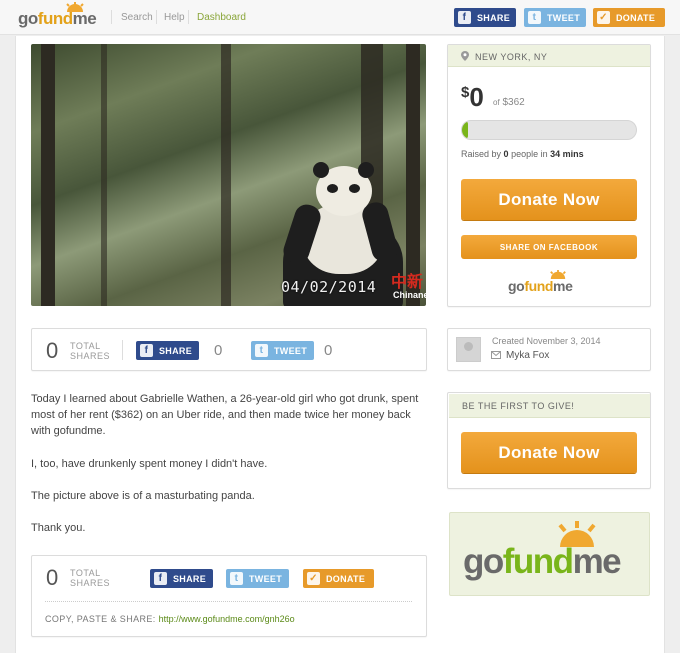  What do you see at coordinates (465, 130) in the screenshot?
I see `progress-fill` at bounding box center [465, 130].